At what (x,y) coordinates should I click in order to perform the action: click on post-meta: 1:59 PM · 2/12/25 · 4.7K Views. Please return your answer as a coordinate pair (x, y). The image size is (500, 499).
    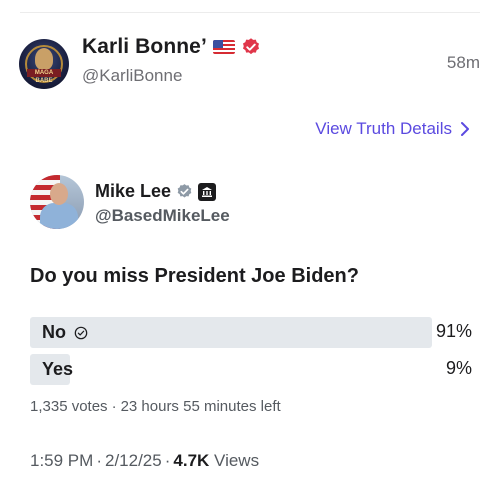
    Looking at the image, I should click on (145, 460).